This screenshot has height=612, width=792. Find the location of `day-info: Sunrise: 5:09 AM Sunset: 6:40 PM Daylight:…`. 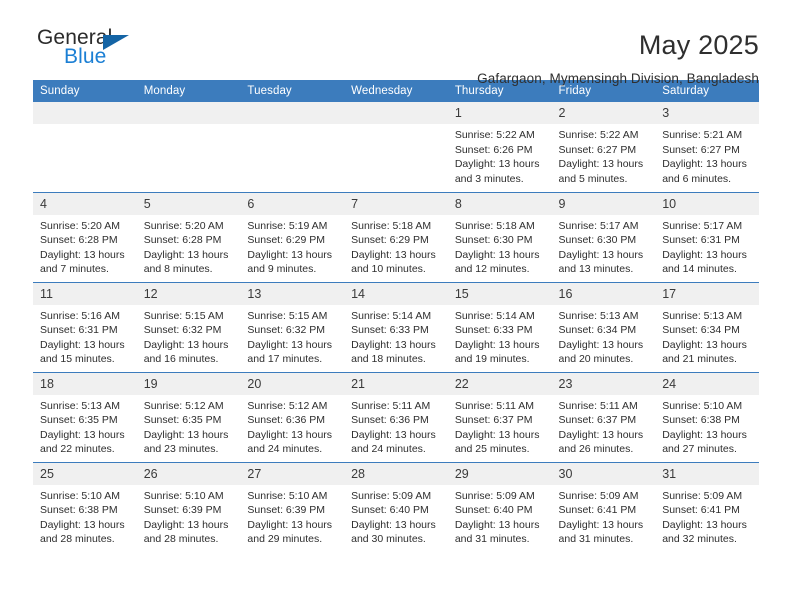

day-info: Sunrise: 5:09 AM Sunset: 6:40 PM Daylight:… is located at coordinates (500, 516).